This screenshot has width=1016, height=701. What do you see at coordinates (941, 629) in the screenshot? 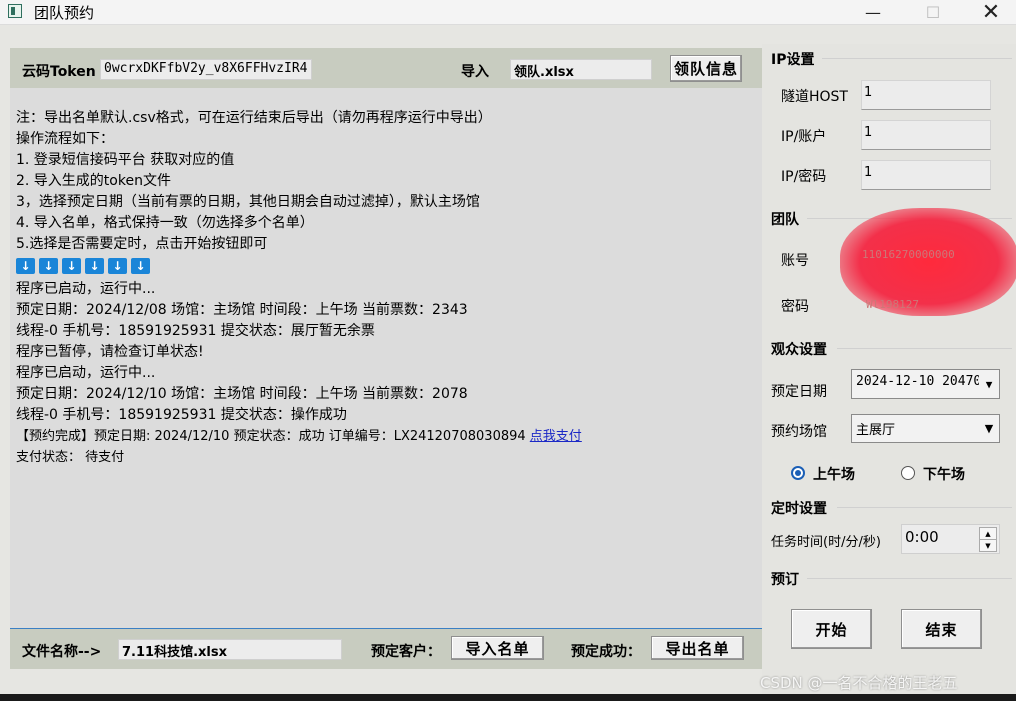
I see `end-button: 结束` at bounding box center [941, 629].